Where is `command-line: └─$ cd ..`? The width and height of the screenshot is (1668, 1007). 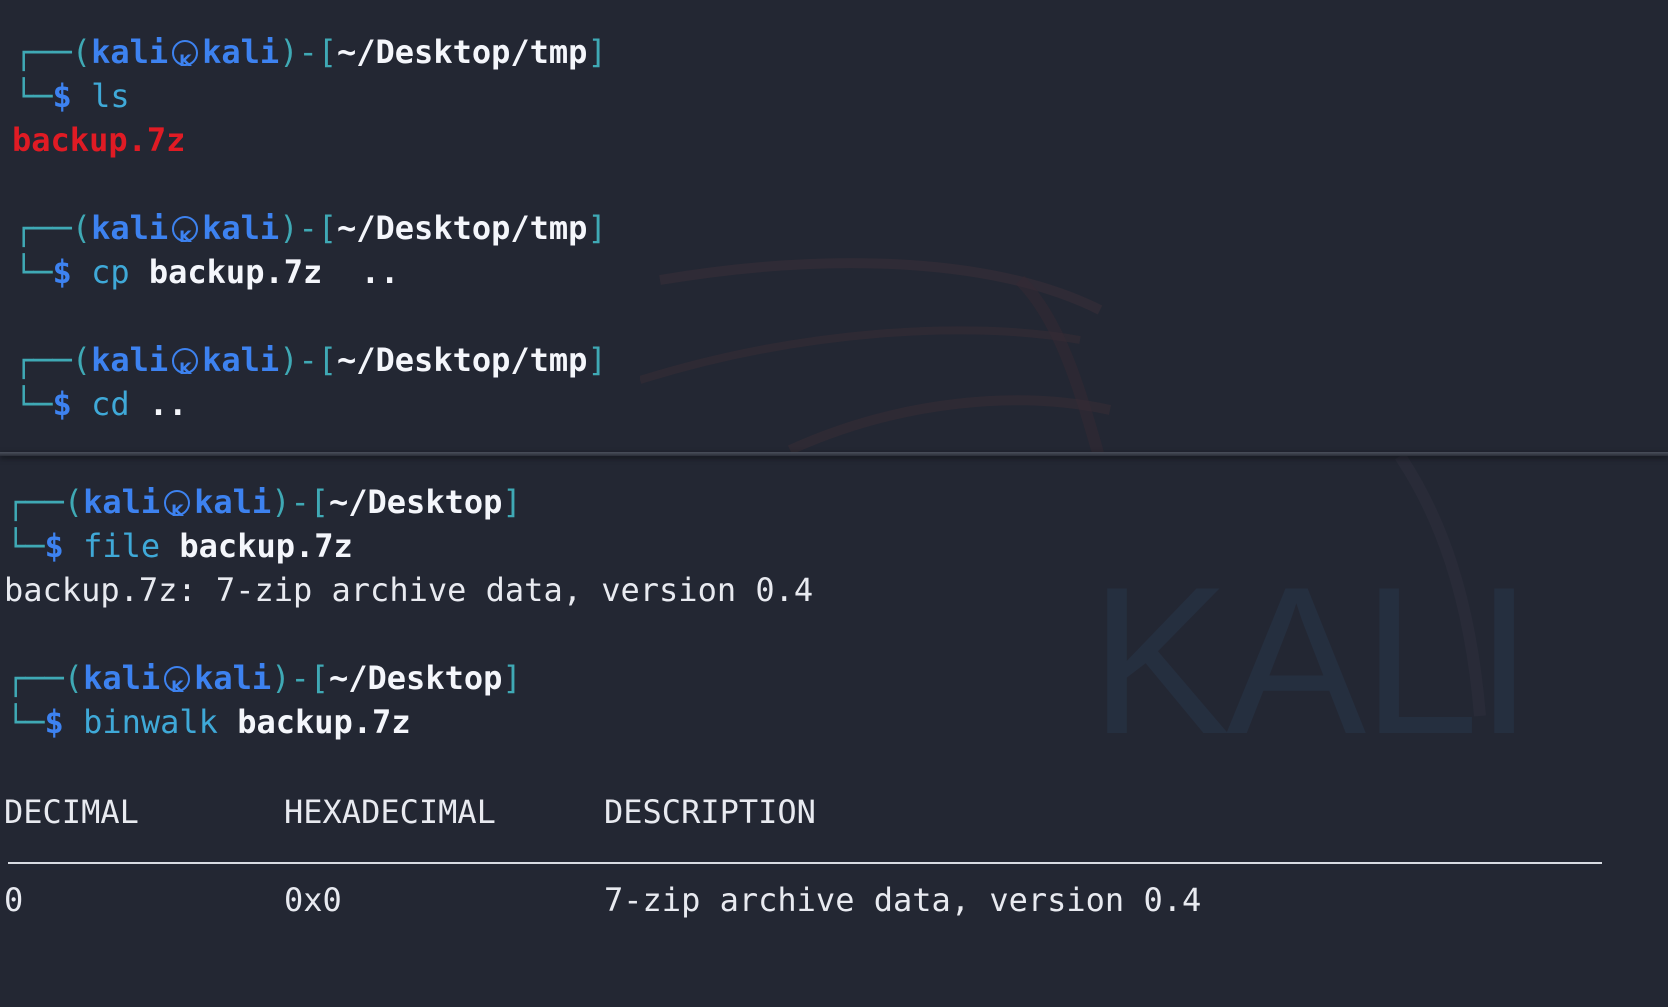 command-line: └─$ cd .. is located at coordinates (101, 404).